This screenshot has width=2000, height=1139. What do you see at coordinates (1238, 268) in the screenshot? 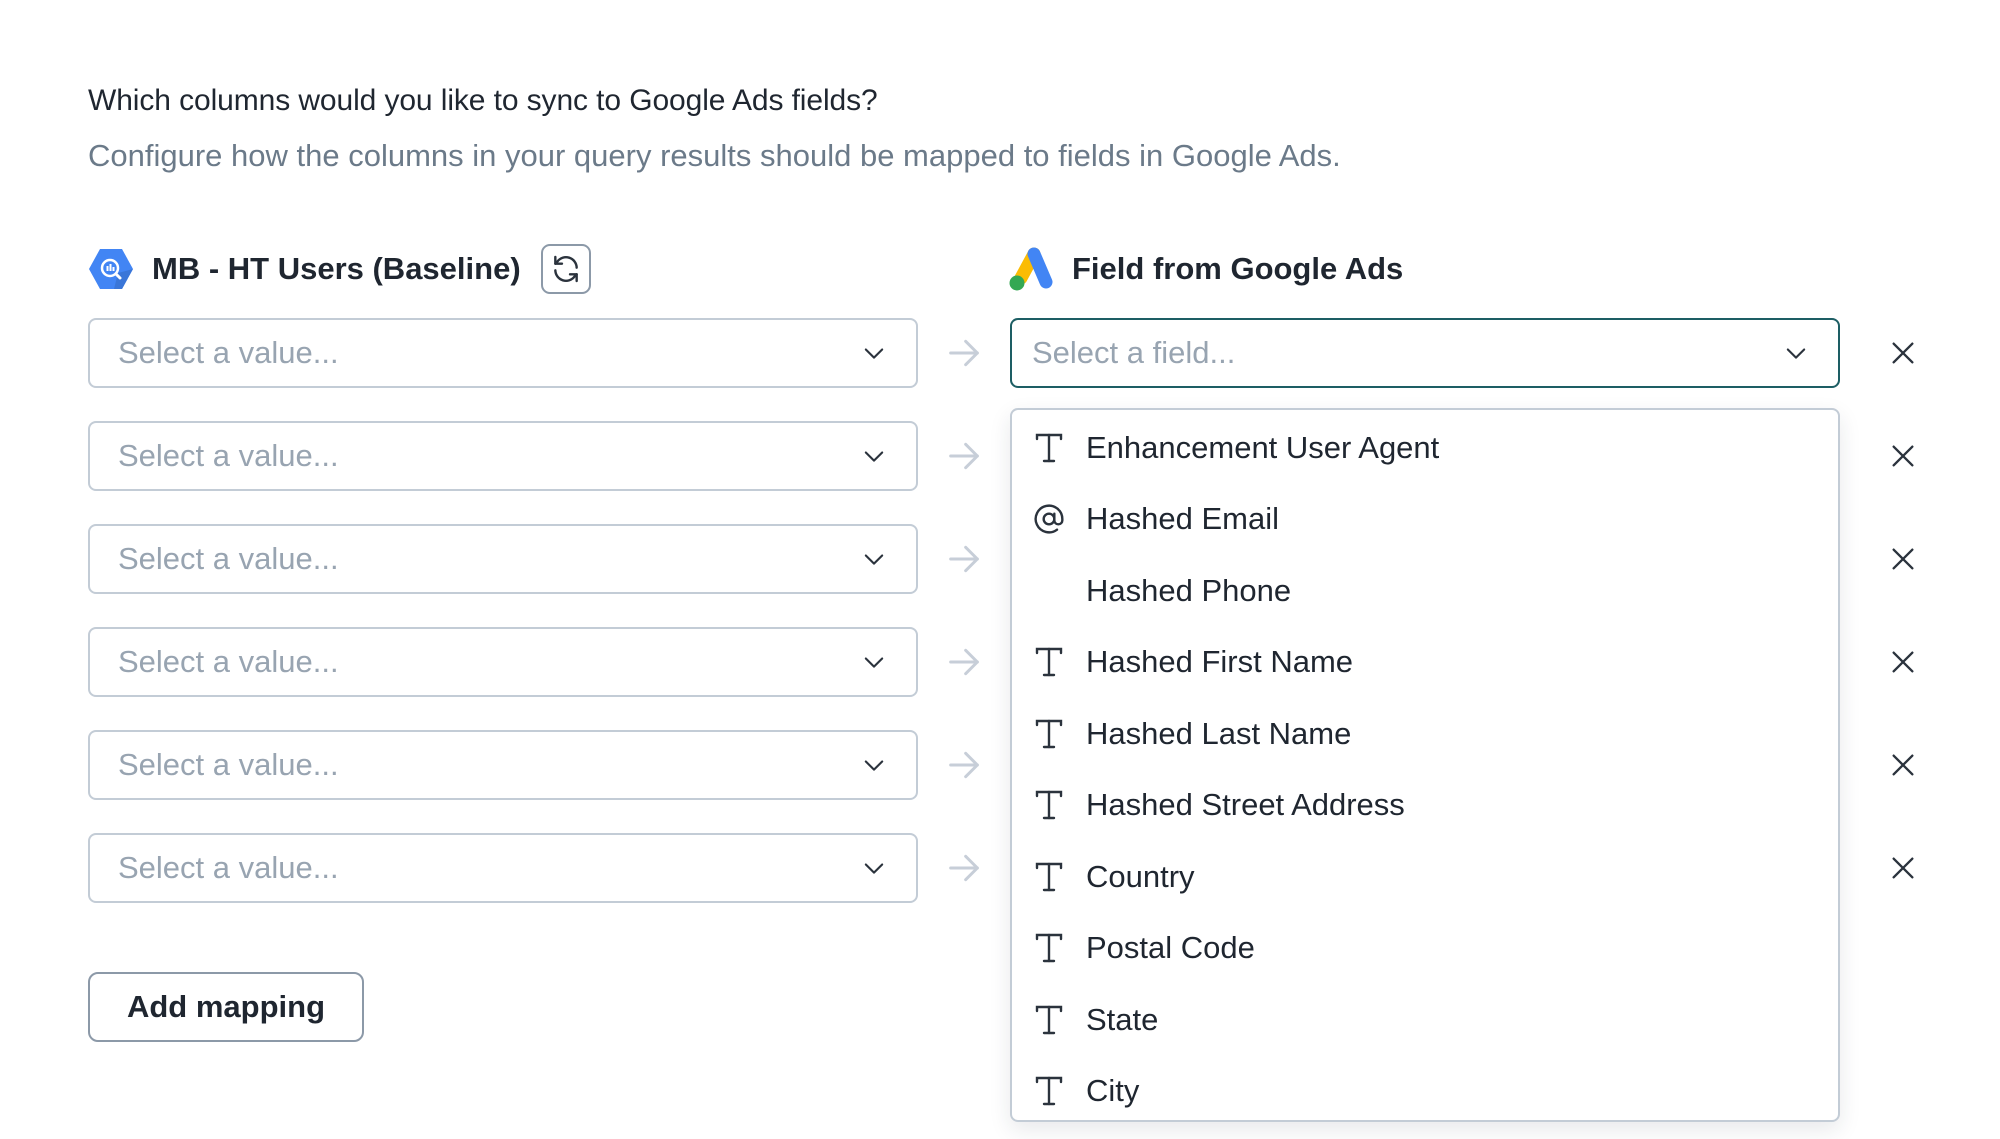
I see `destination-title: Field from Google Ads` at bounding box center [1238, 268].